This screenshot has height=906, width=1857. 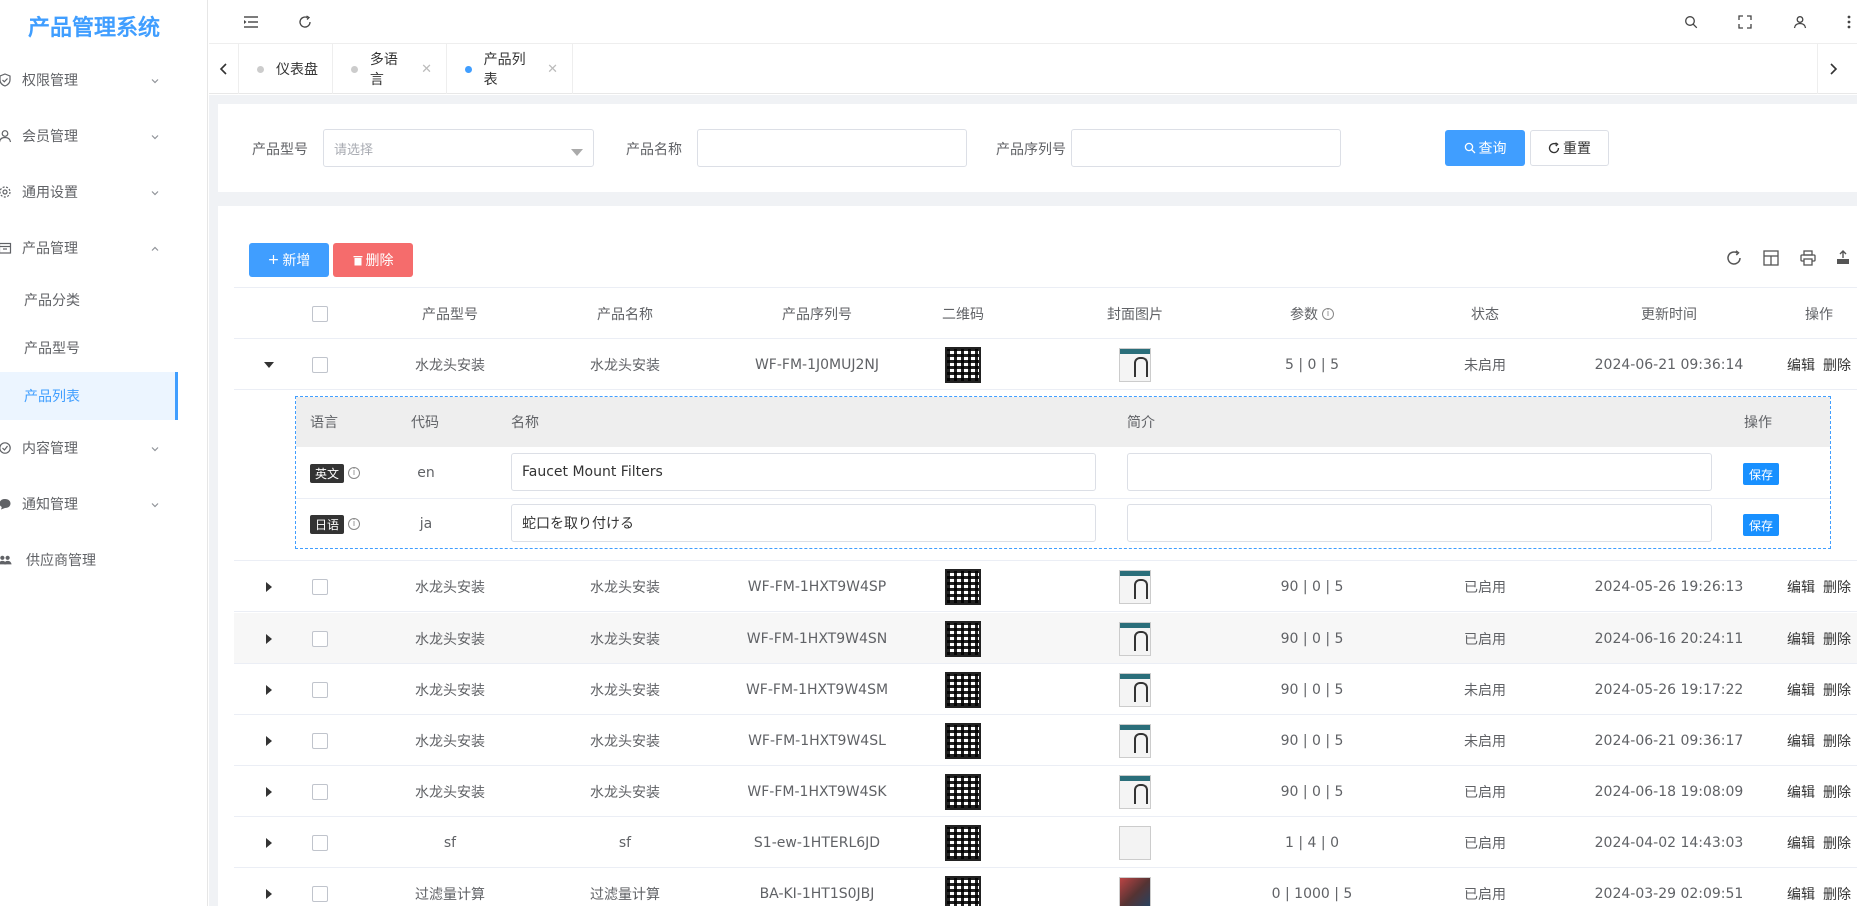 I want to click on select-all-checkbox, so click(x=320, y=314).